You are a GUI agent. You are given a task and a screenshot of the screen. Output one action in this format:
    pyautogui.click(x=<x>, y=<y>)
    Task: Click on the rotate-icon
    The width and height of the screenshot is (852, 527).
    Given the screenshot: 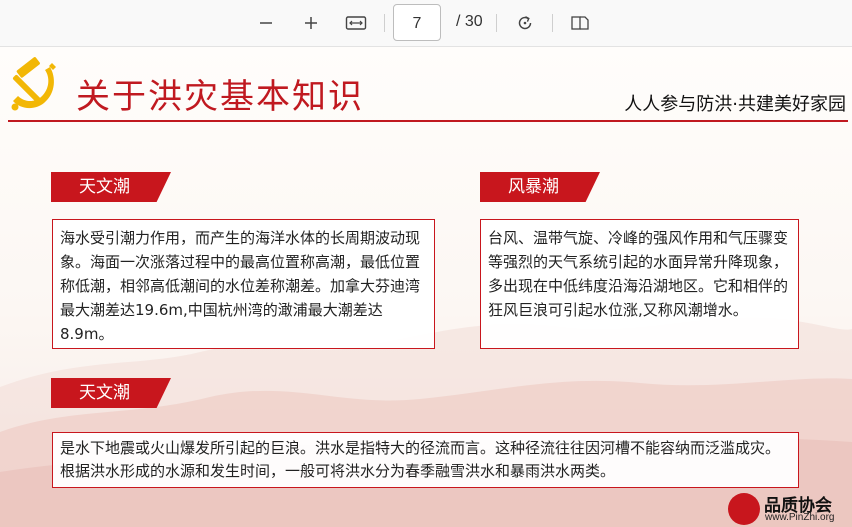 What is the action you would take?
    pyautogui.click(x=525, y=23)
    